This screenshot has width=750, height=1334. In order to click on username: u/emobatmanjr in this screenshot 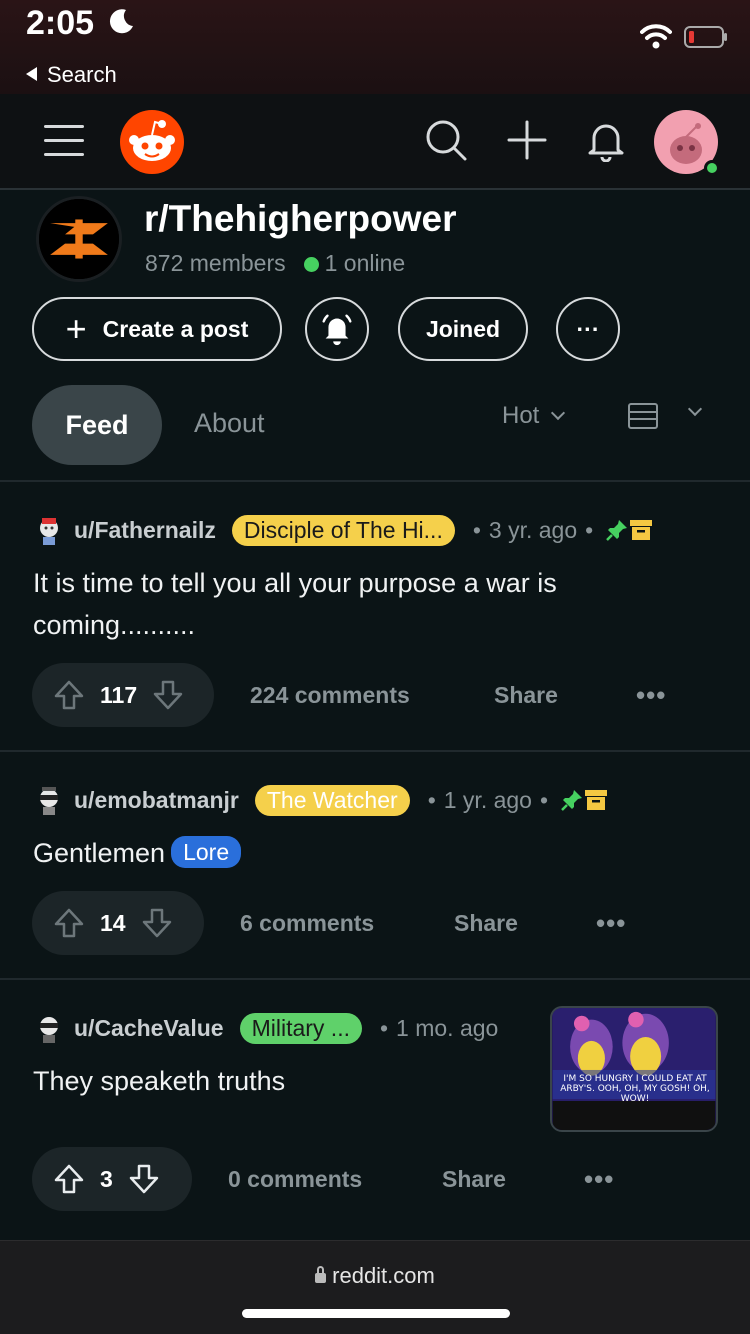, I will do `click(156, 800)`.